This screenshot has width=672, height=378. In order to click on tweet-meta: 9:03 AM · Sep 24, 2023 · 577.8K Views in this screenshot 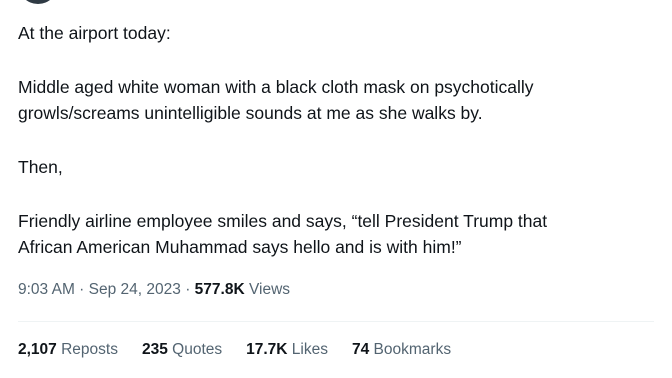, I will do `click(154, 290)`.